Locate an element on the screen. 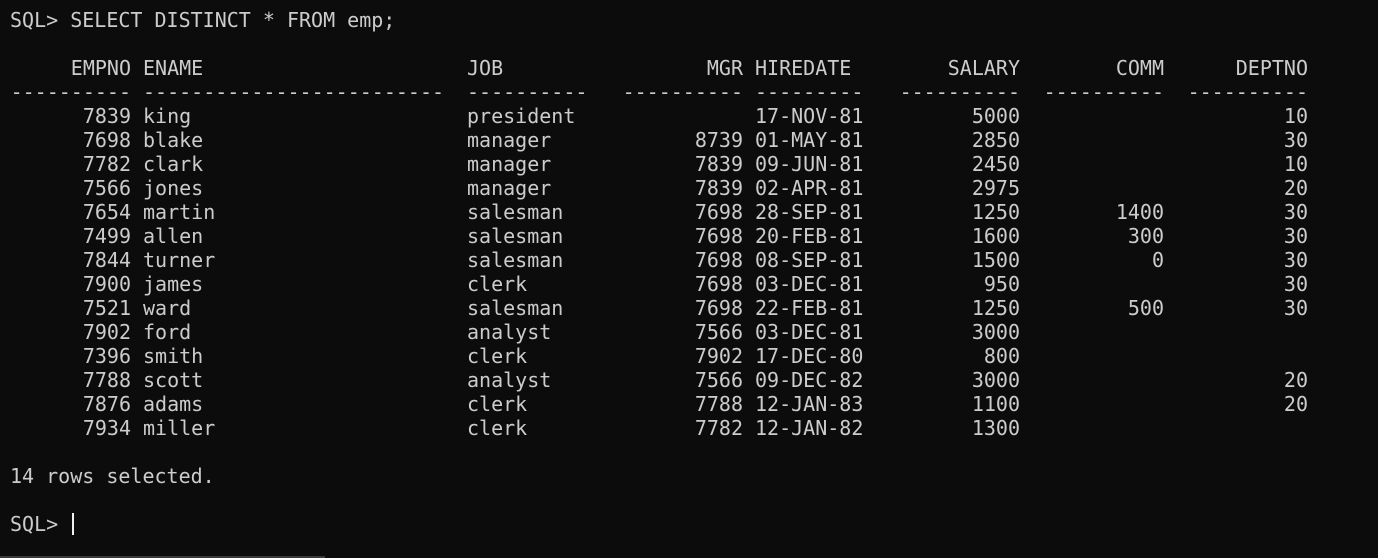 The height and width of the screenshot is (558, 1378). dash-comm: ---------- is located at coordinates (1103, 92).